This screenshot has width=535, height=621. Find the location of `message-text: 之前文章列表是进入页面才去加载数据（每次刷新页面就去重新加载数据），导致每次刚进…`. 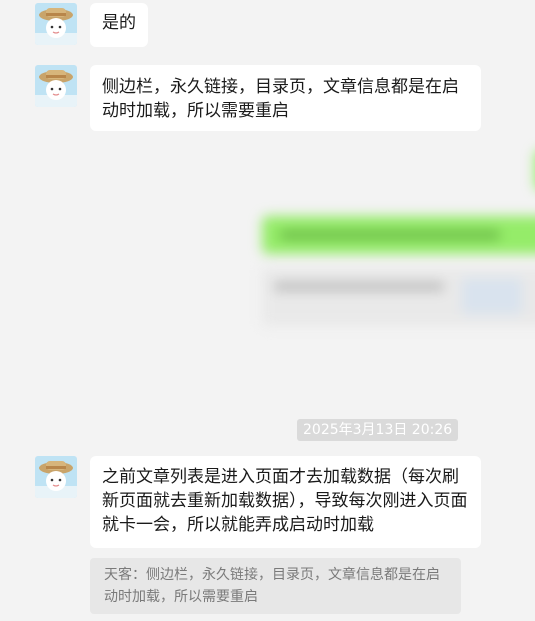

message-text: 之前文章列表是进入页面才去加载数据（每次刷新页面就去重新加载数据），导致每次刚进… is located at coordinates (285, 501).